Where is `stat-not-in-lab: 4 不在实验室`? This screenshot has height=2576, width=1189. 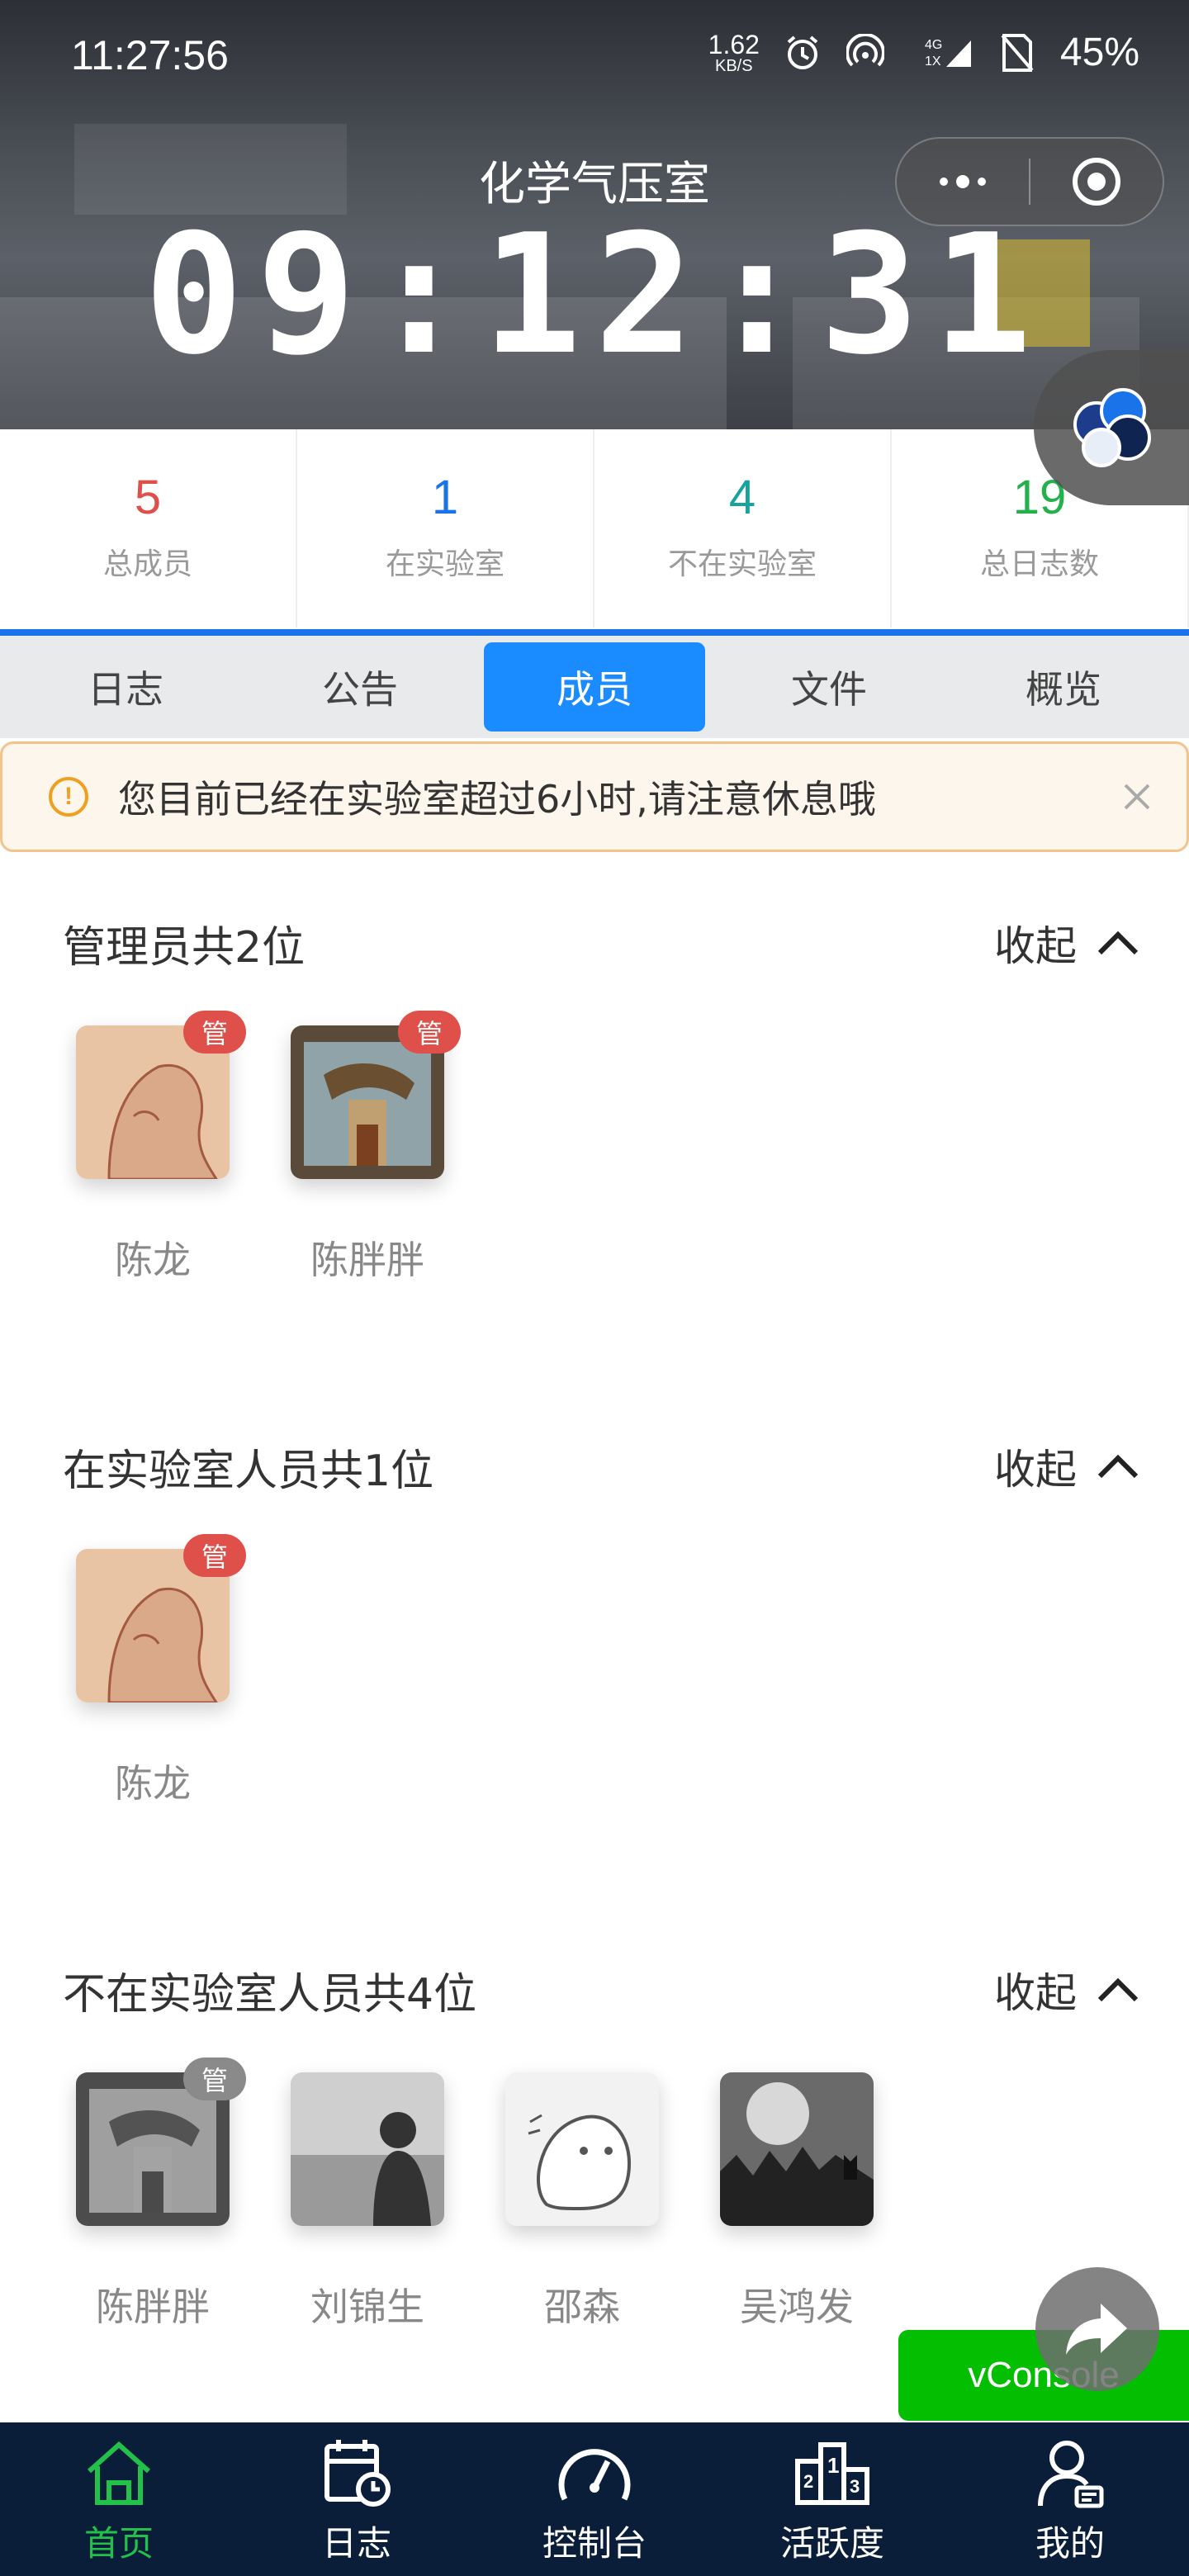
stat-not-in-lab: 4 不在实验室 is located at coordinates (743, 528).